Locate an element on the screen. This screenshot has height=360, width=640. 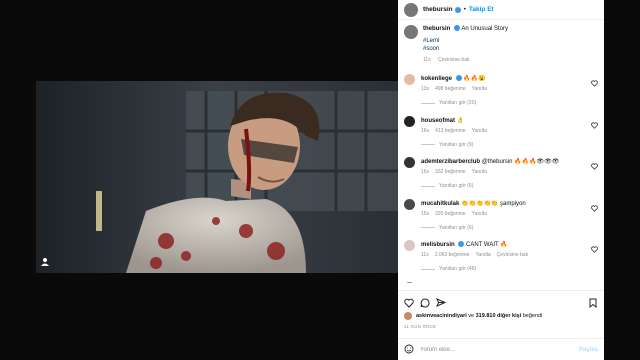
caption-text: An Unusual Story is located at coordinates (485, 29).